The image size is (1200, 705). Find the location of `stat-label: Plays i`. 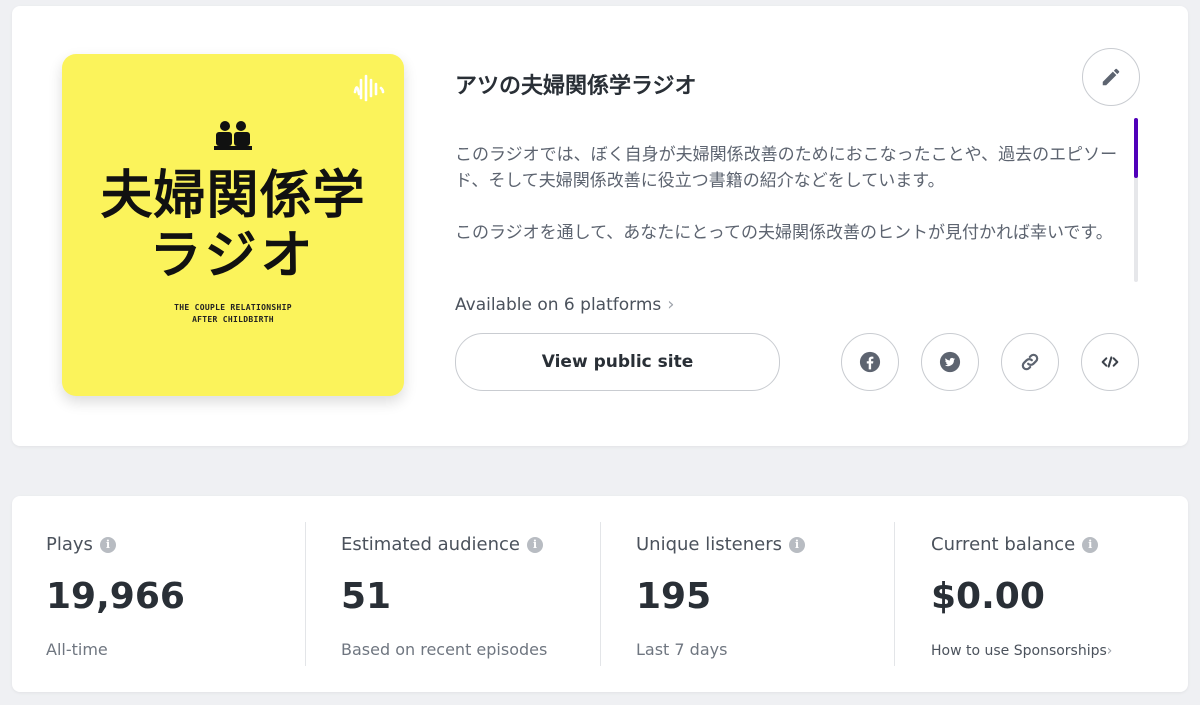

stat-label: Plays i is located at coordinates (81, 544).